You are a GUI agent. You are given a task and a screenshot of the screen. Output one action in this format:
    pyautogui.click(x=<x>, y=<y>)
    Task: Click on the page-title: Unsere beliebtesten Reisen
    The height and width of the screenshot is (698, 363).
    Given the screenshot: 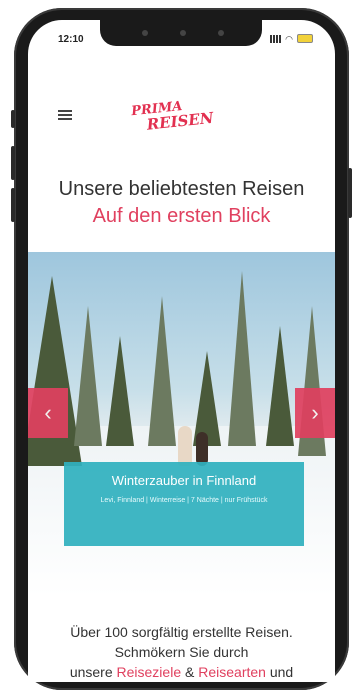 What is the action you would take?
    pyautogui.click(x=181, y=189)
    